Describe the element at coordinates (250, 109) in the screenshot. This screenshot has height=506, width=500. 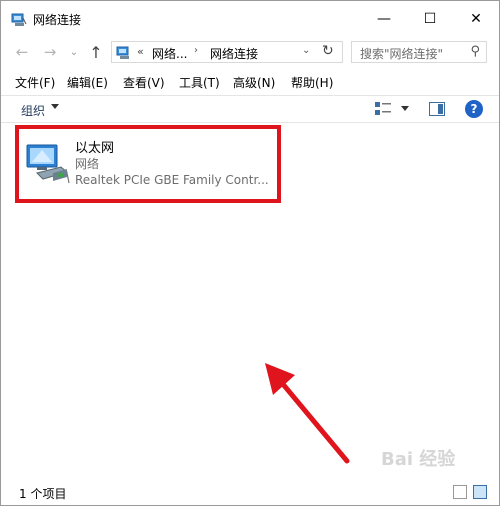
I see `command-bar: 组织 ?` at that location.